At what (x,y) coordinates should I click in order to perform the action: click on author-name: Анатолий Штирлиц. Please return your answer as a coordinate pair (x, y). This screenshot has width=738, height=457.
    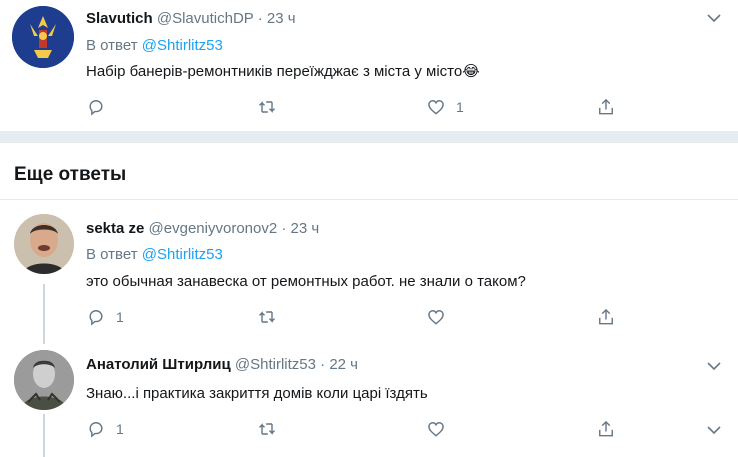
    Looking at the image, I should click on (158, 364).